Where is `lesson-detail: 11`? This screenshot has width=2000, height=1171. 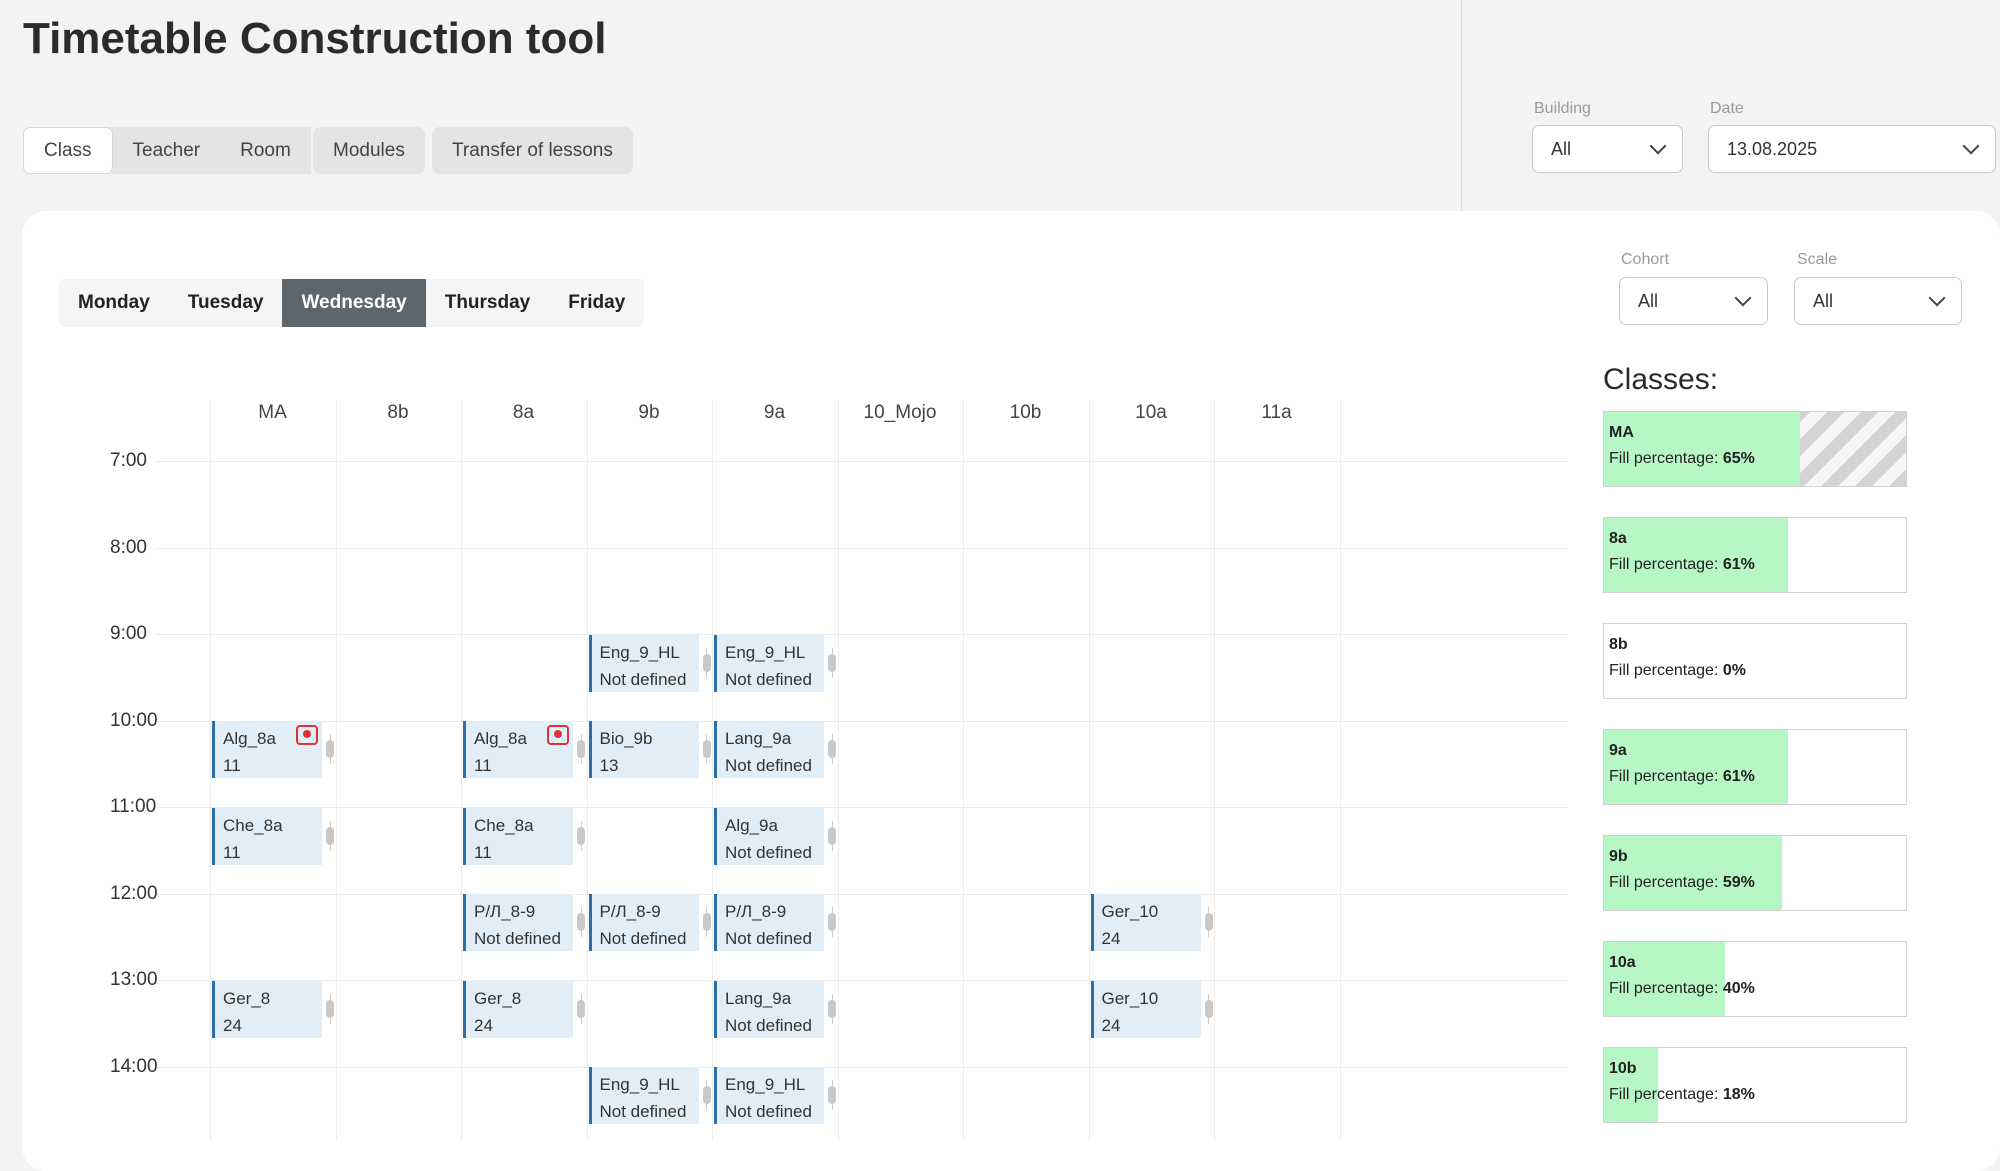 lesson-detail: 11 is located at coordinates (483, 765).